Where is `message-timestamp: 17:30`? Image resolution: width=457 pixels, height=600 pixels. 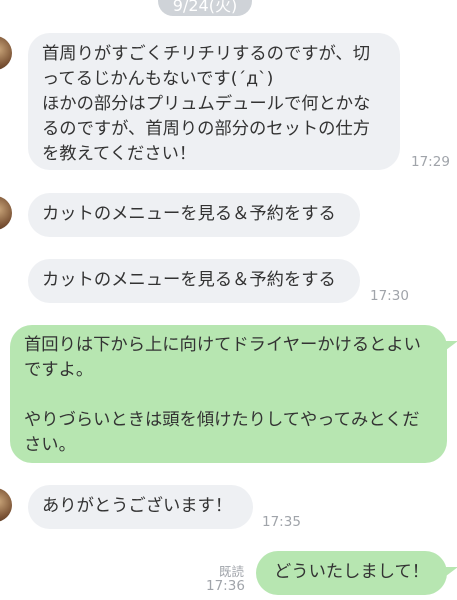
message-timestamp: 17:30 is located at coordinates (389, 296).